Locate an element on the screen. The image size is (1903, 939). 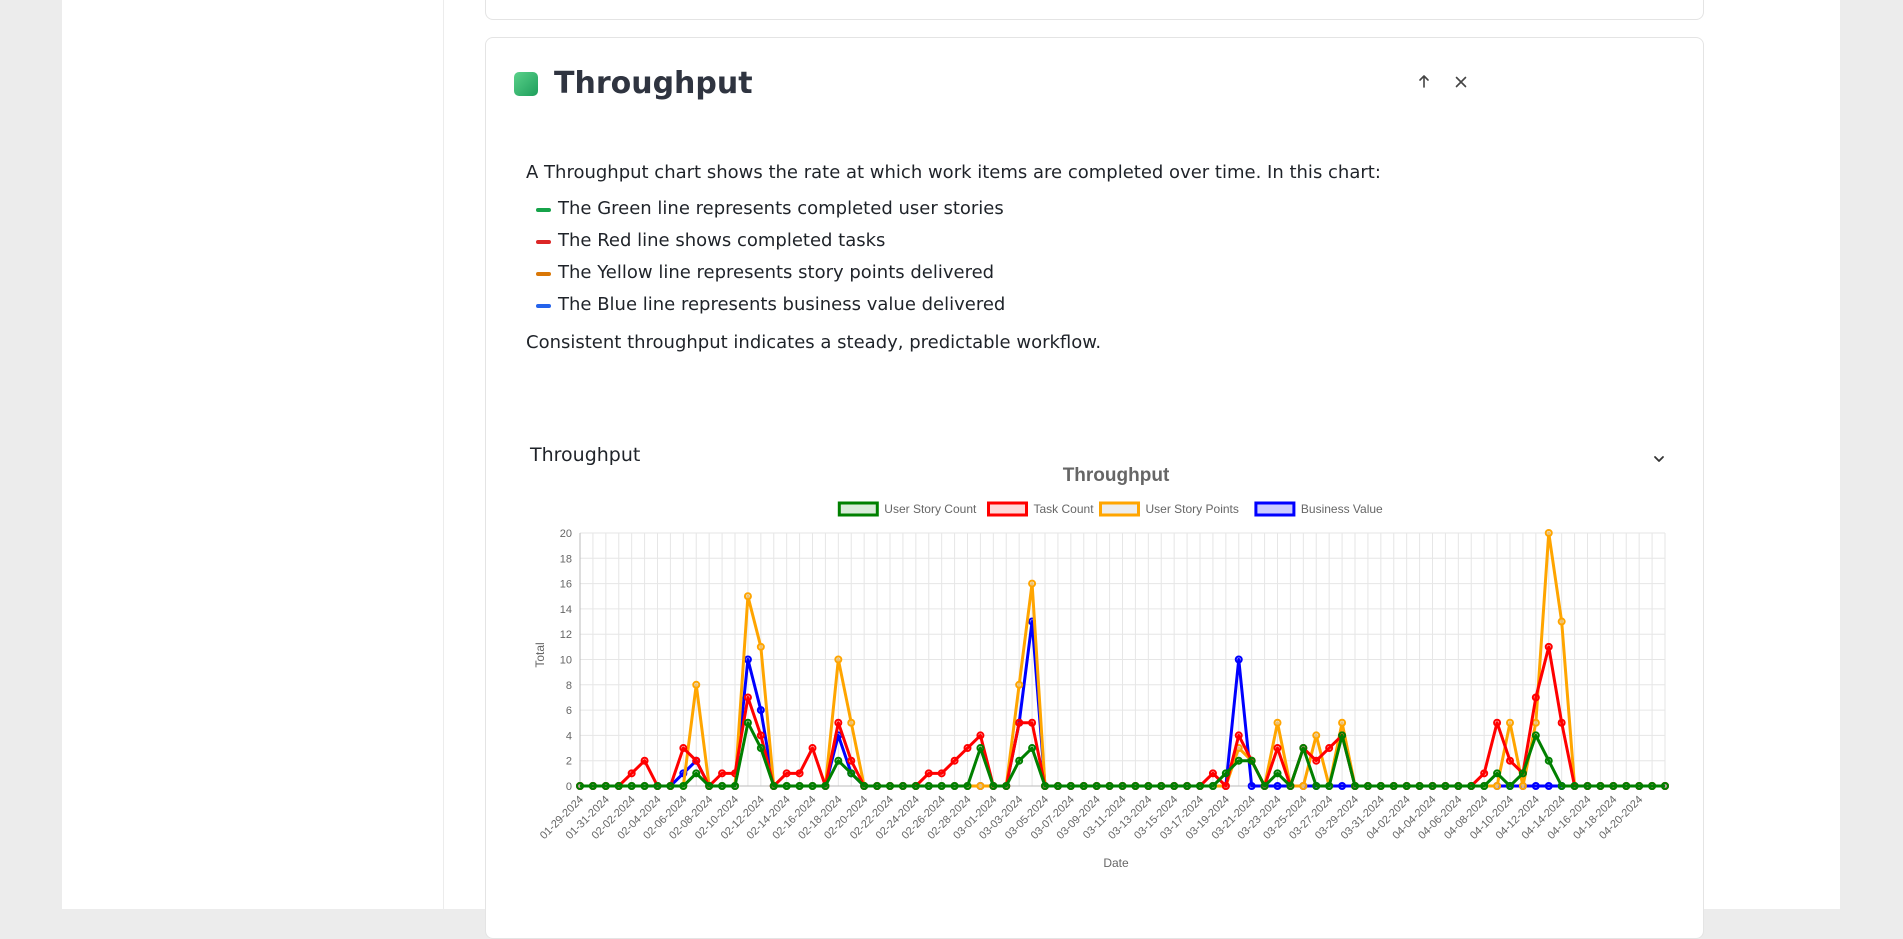
legend-label: Task Count is located at coordinates (1064, 509).